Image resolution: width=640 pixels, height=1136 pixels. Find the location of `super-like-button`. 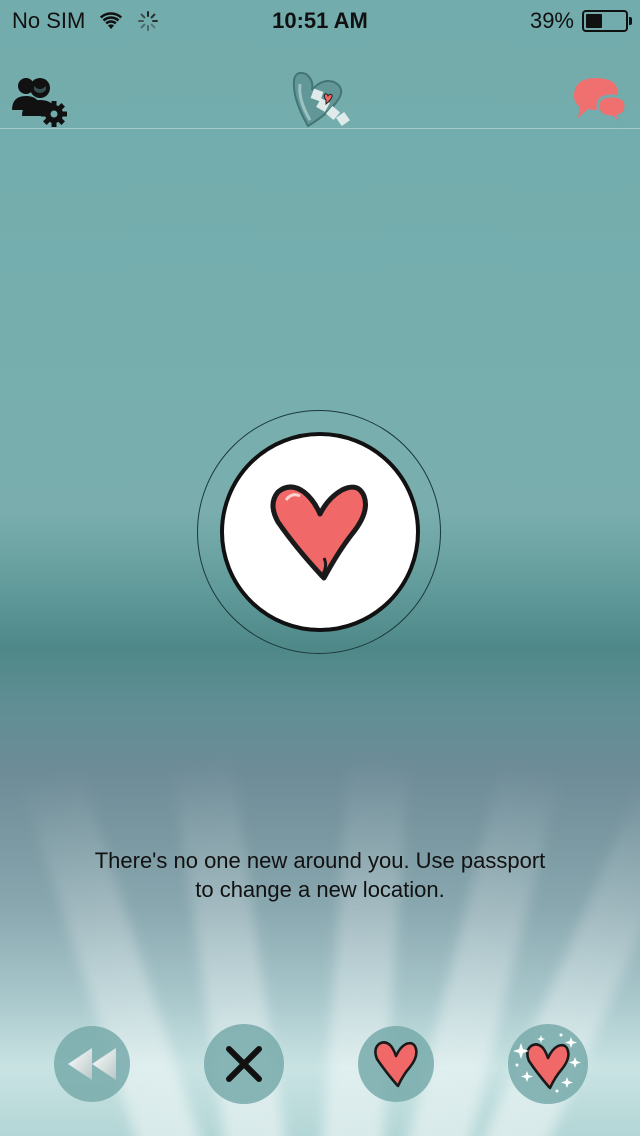

super-like-button is located at coordinates (548, 1064).